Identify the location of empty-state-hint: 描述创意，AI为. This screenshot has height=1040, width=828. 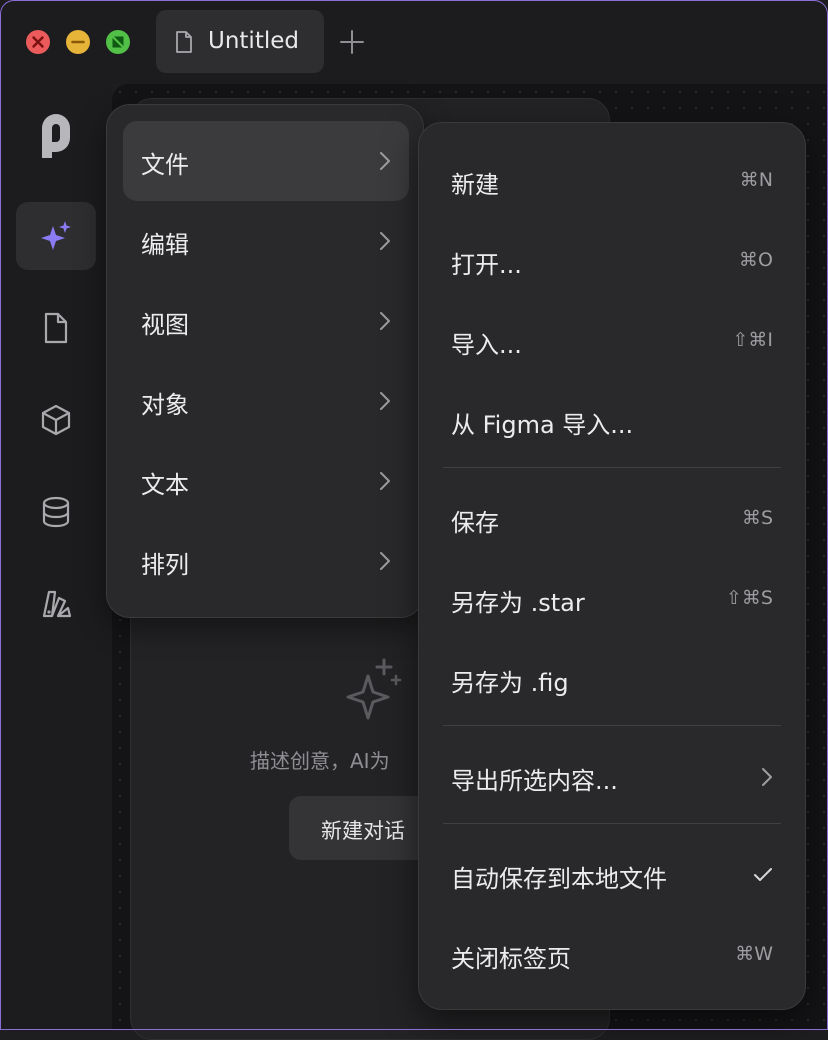
(320, 761).